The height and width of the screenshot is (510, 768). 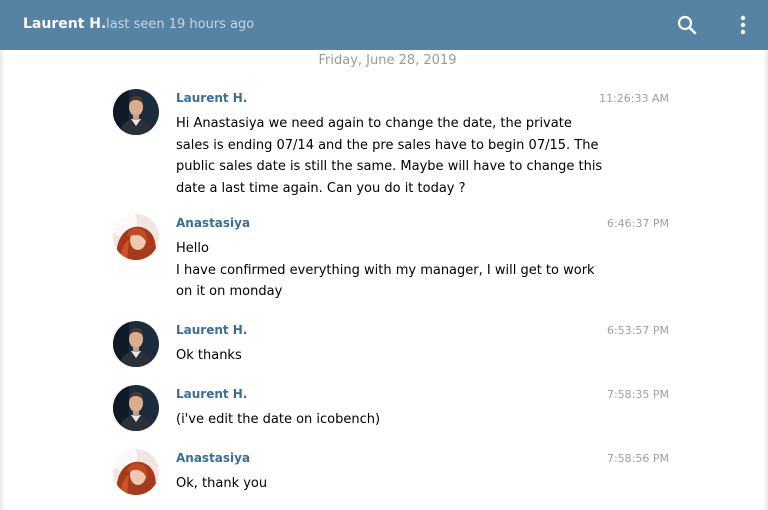 What do you see at coordinates (180, 24) in the screenshot?
I see `contact-status: last seen 19 hours ago` at bounding box center [180, 24].